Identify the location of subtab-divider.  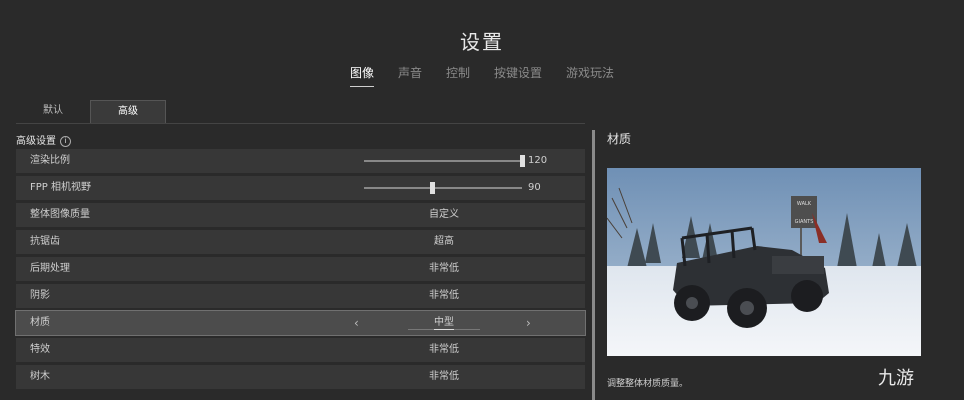
(300, 123).